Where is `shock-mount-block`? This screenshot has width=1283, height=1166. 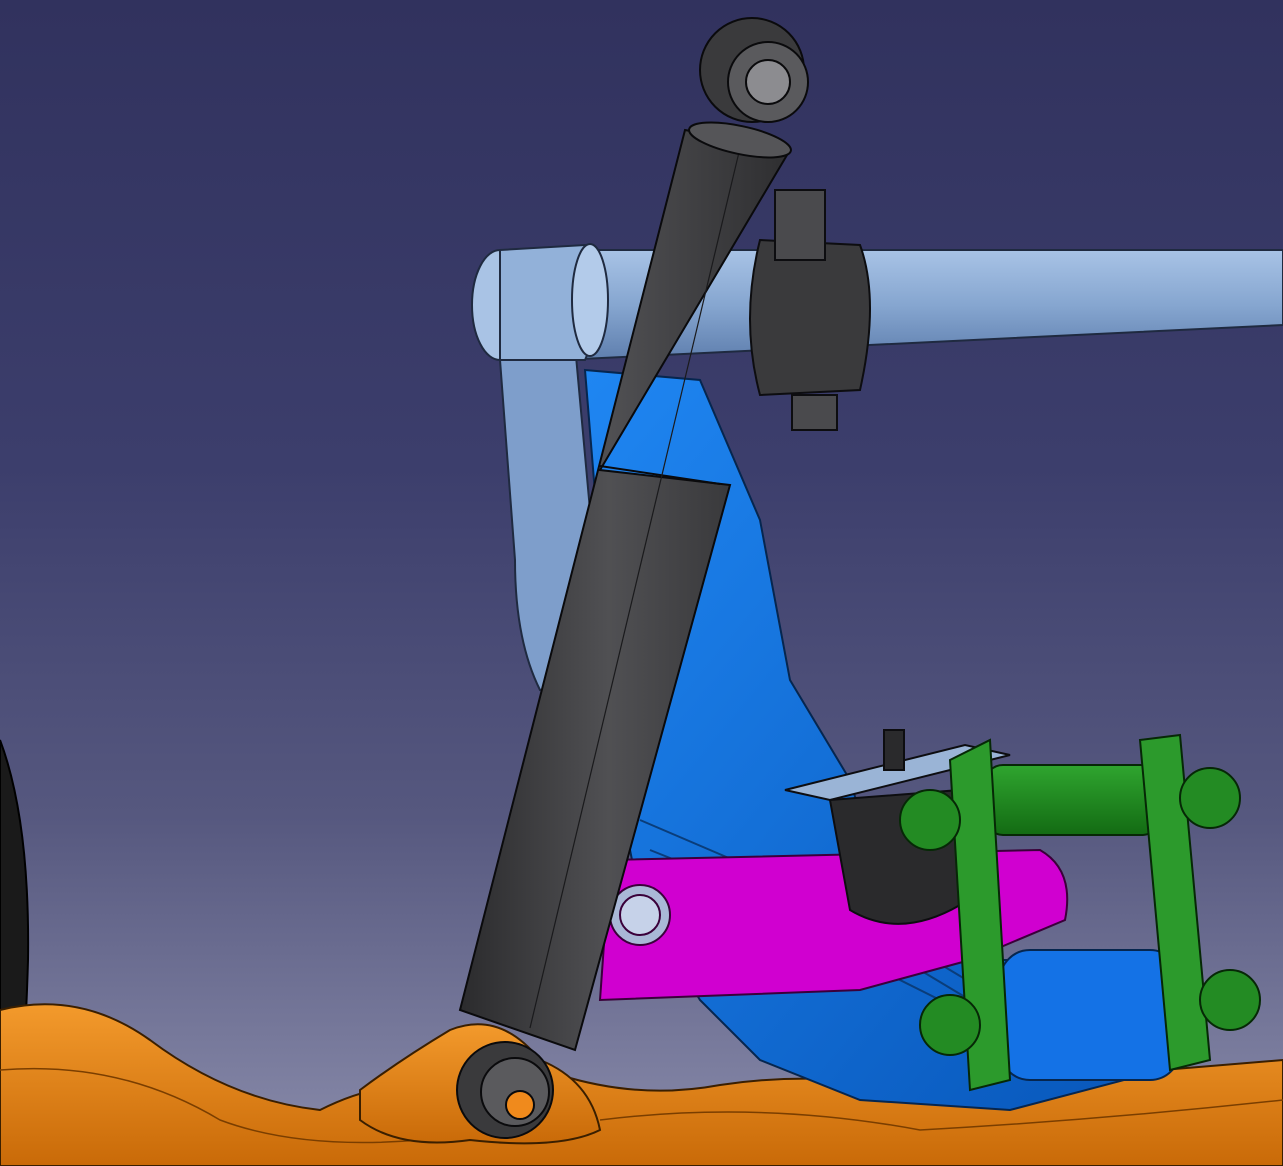 shock-mount-block is located at coordinates (810, 310).